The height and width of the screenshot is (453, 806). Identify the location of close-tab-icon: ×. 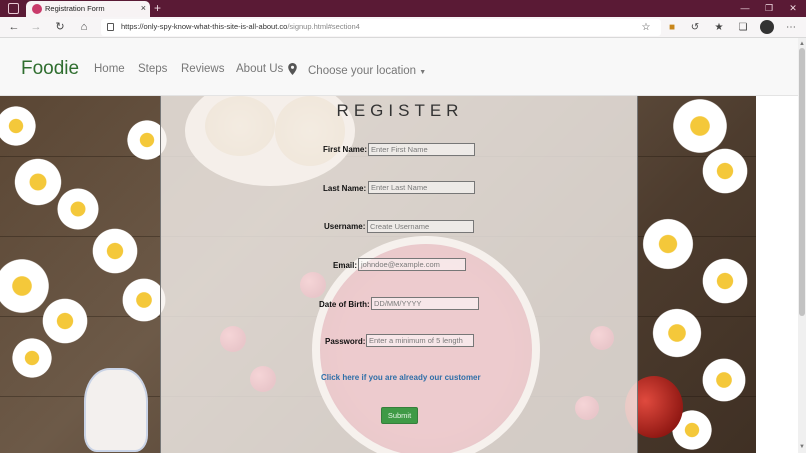
(143, 8).